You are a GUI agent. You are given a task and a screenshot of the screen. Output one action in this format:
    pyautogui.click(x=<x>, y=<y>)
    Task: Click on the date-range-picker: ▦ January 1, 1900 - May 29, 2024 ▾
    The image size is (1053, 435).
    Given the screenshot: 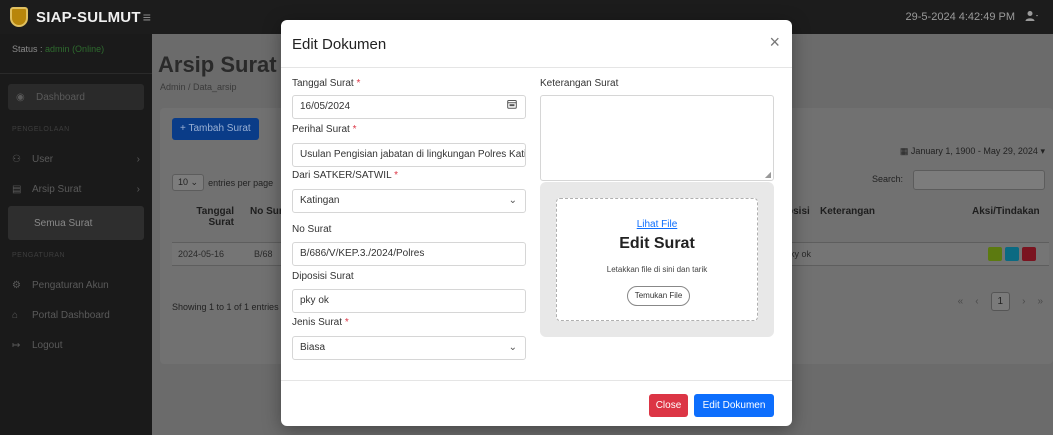 What is the action you would take?
    pyautogui.click(x=972, y=151)
    